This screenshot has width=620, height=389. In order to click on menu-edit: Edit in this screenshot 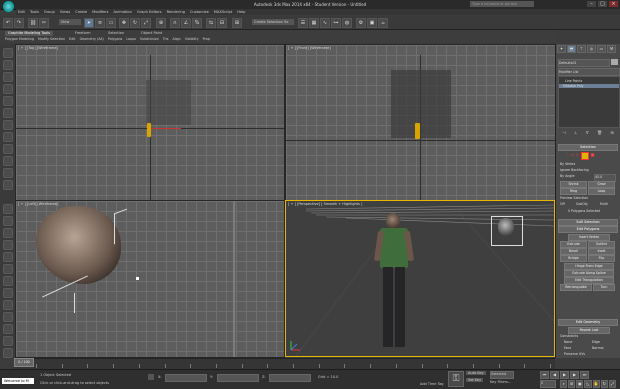, I will do `click(21, 12)`.